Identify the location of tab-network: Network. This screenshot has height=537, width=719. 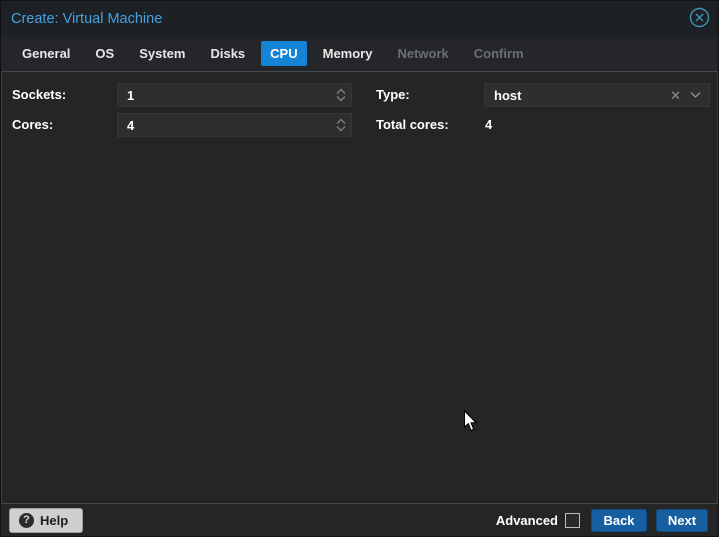
(422, 53).